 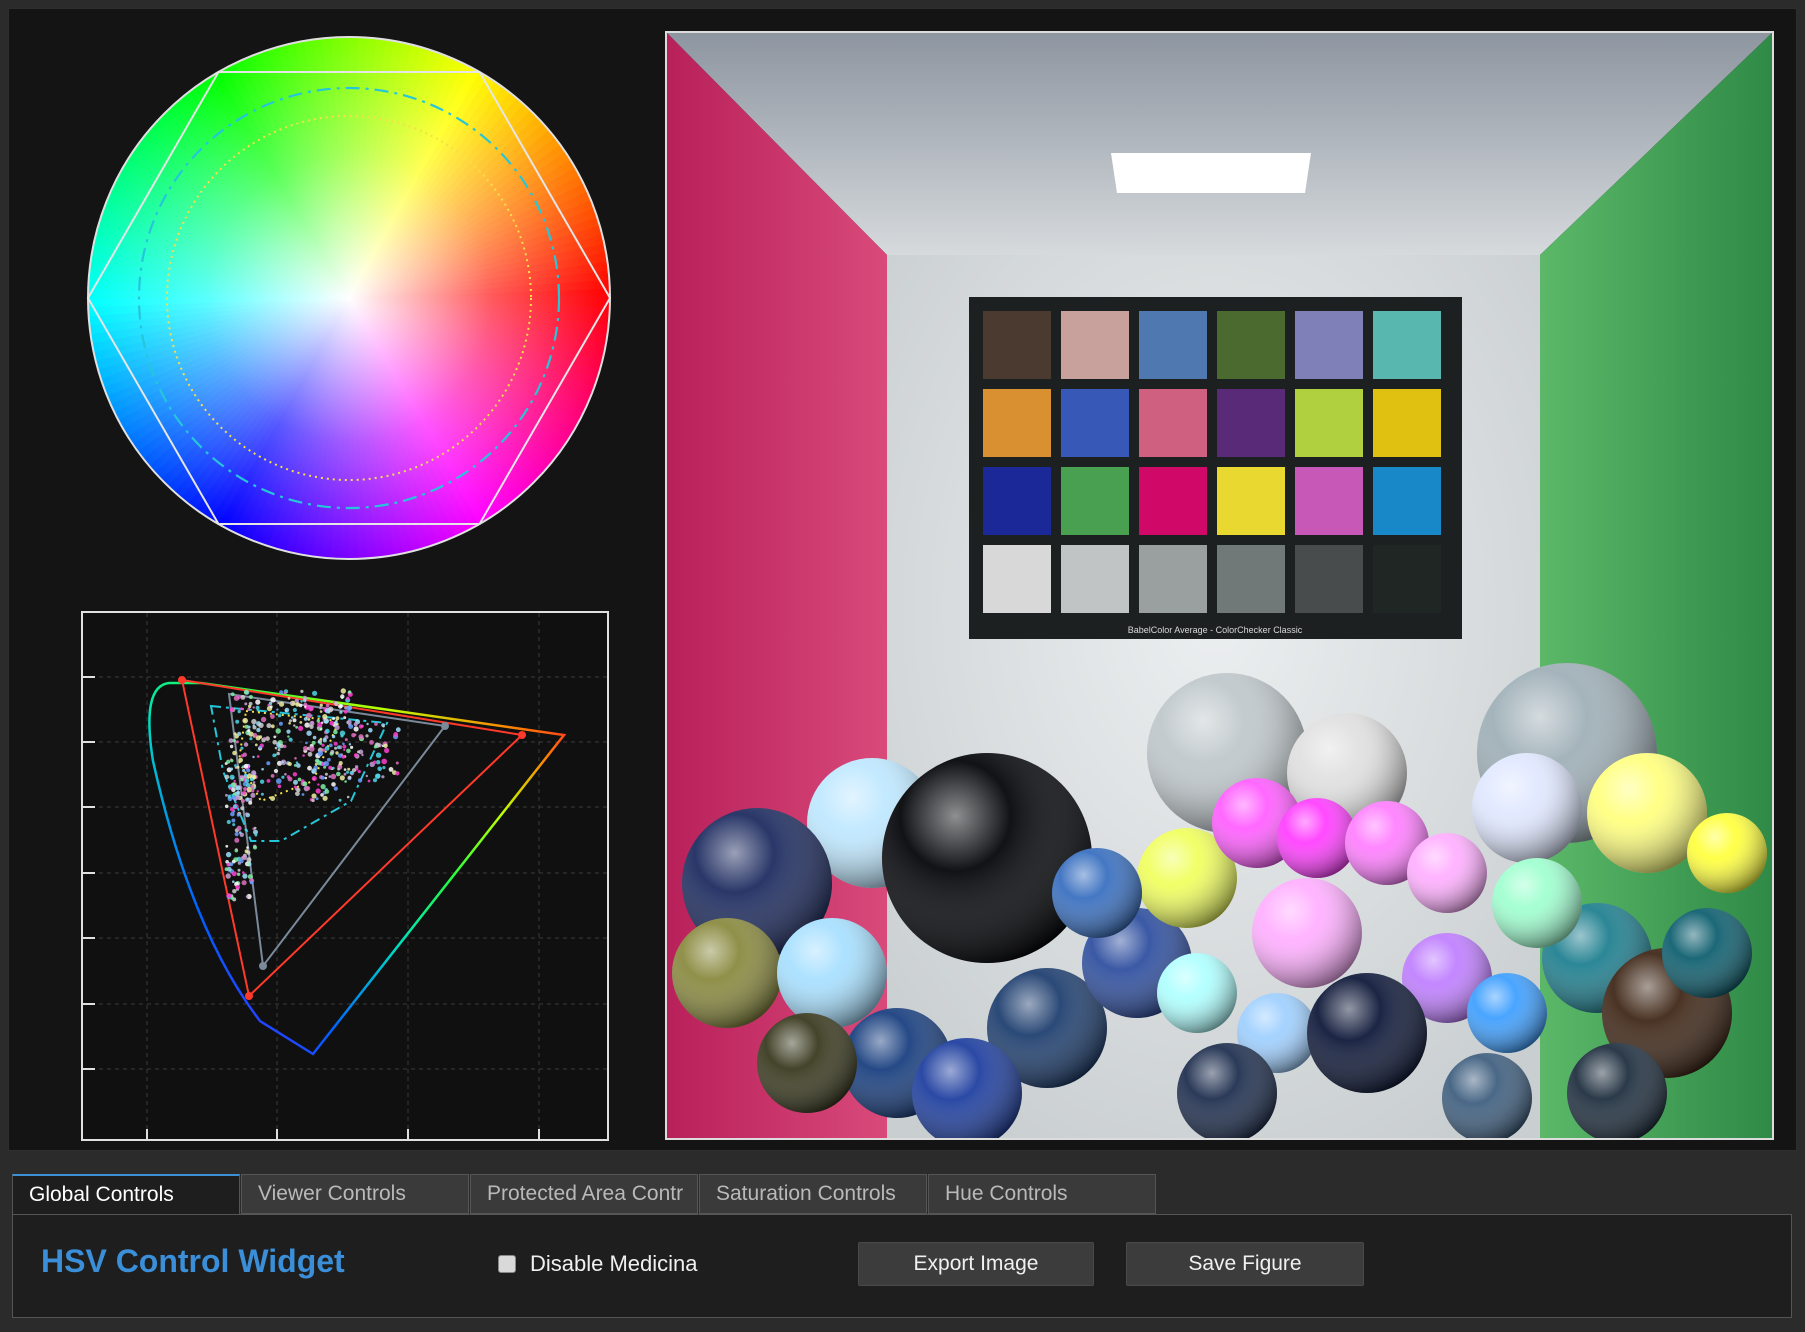 I want to click on tab-viewer-controls: Viewer Controls, so click(x=355, y=1194).